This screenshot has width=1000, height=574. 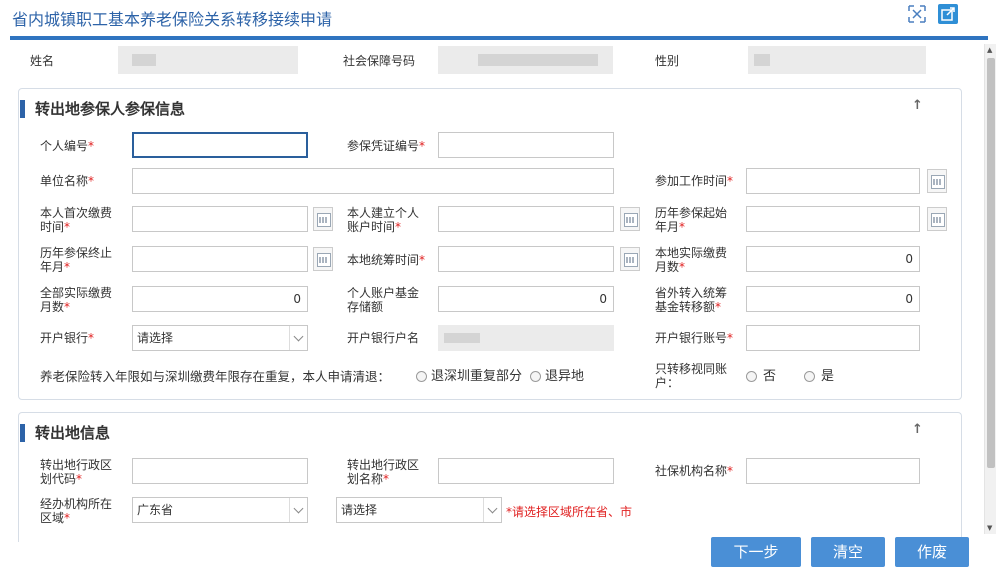 I want to click on bank-account-name-redacted, so click(x=526, y=338).